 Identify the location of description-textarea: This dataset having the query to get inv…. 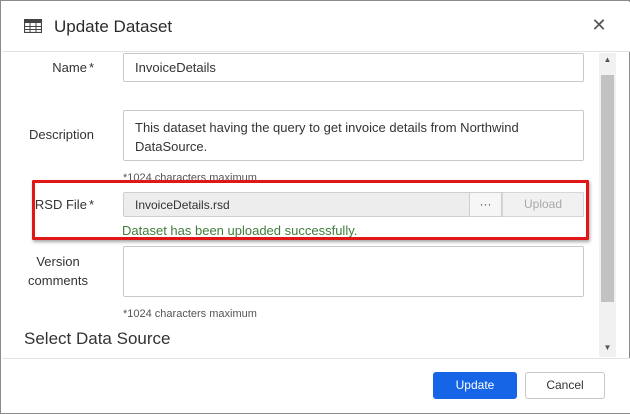
(353, 135).